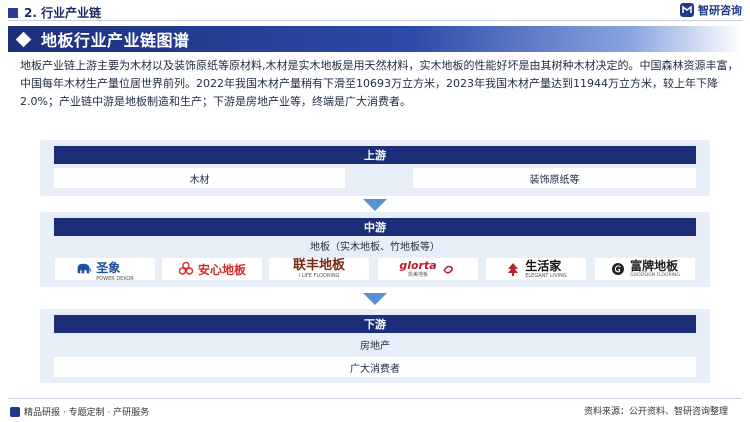 This screenshot has width=750, height=422. Describe the element at coordinates (63, 13) in the screenshot. I see `section-label: 2. 行业产业链` at that location.